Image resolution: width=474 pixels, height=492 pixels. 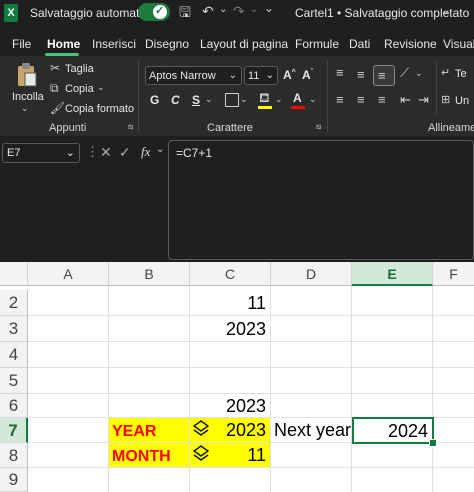 I want to click on ribbon-separator, so click(x=327, y=96).